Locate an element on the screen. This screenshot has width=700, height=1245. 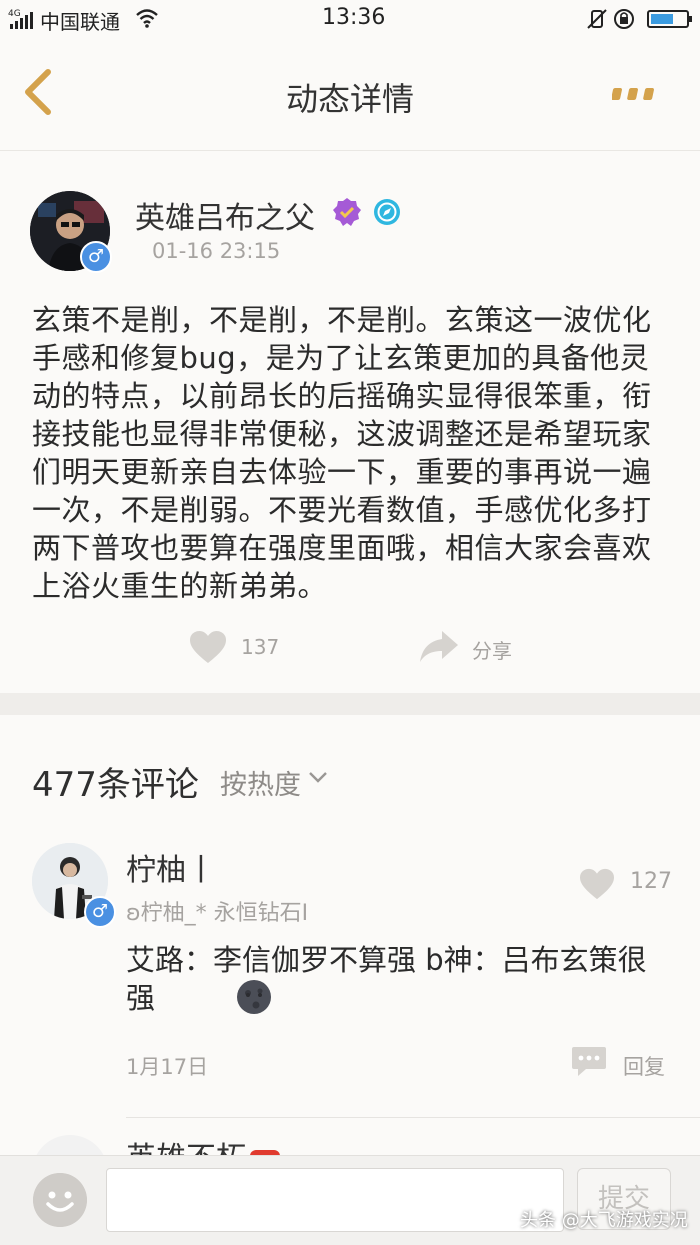
author-name: 英雄吕布之父 is located at coordinates (225, 215).